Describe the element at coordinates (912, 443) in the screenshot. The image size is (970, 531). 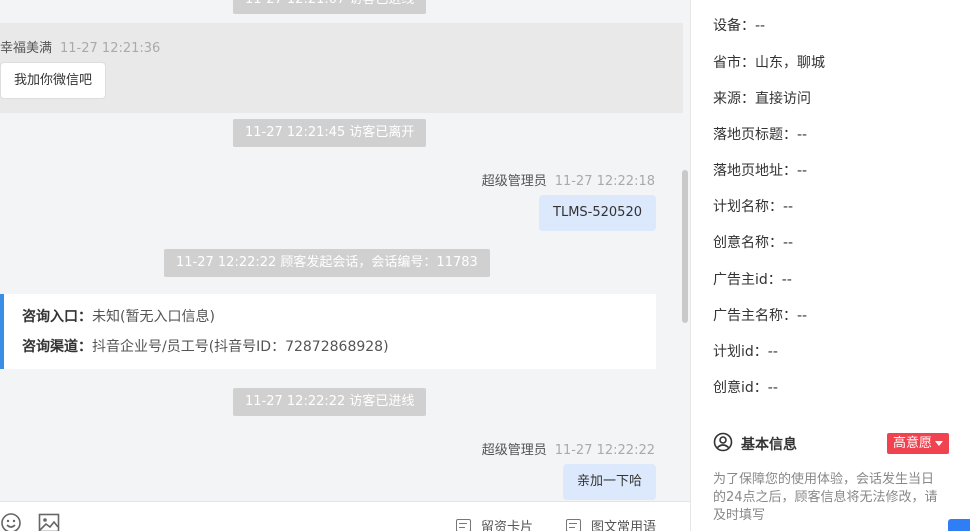
I see `intent-tag-label: 高意愿` at that location.